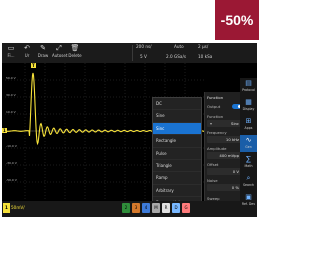 The image size is (320, 259). Describe the element at coordinates (27, 48) in the screenshot. I see `undo-icon: ↶` at that location.